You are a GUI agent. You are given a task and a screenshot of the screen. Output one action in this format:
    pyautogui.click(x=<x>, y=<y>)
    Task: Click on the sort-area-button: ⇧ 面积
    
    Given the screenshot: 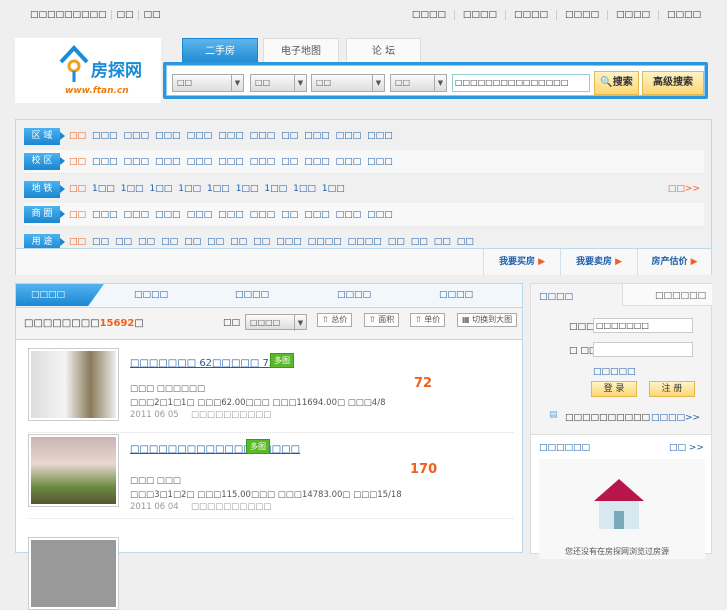 What is the action you would take?
    pyautogui.click(x=382, y=320)
    